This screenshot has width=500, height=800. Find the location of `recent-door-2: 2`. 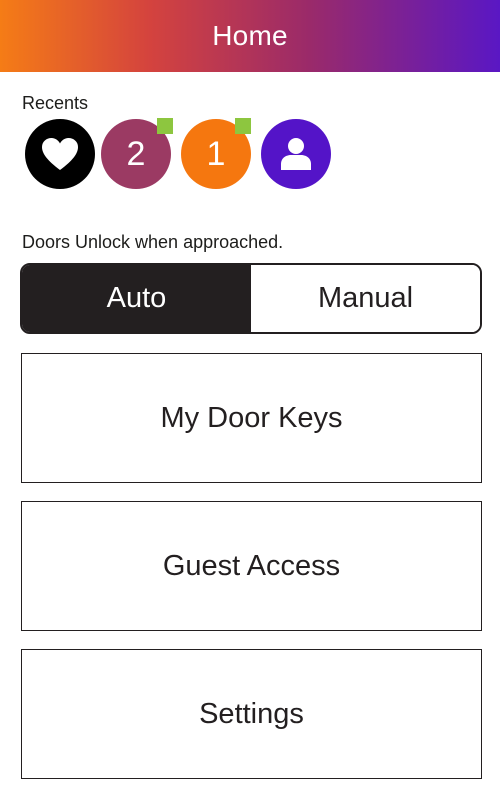

recent-door-2: 2 is located at coordinates (137, 153).